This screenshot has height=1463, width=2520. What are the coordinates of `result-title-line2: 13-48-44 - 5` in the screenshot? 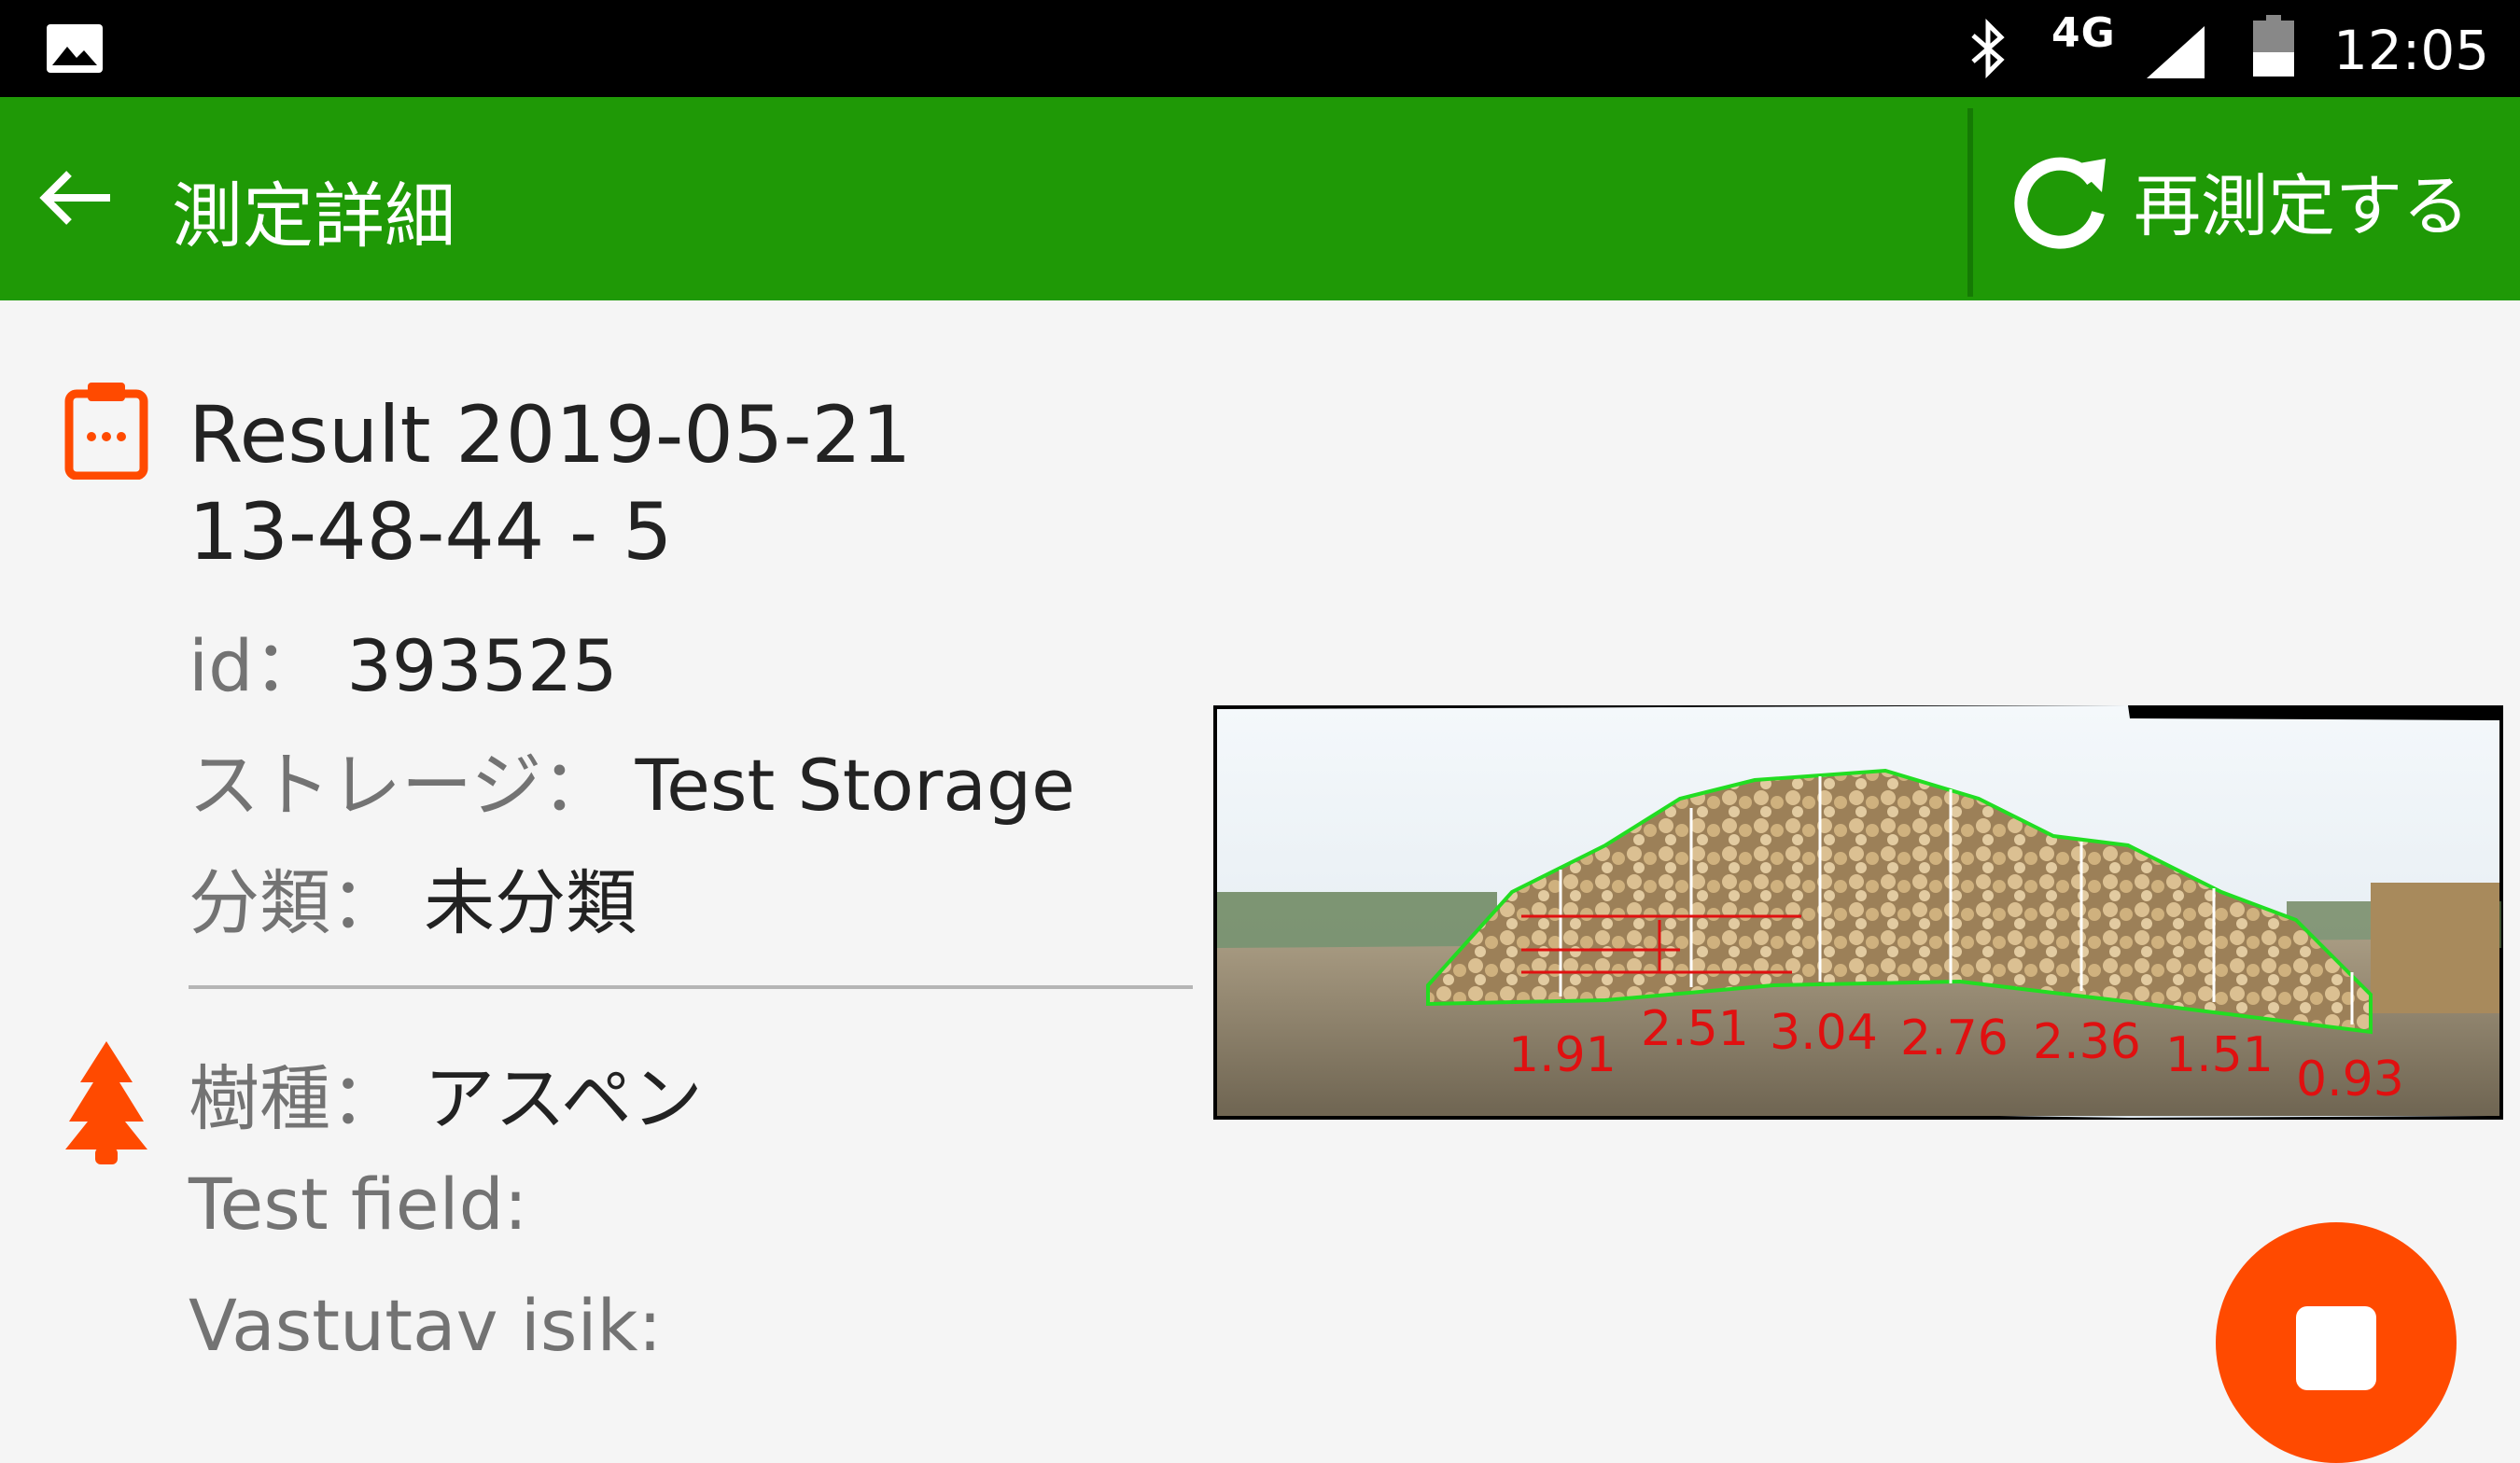 It's located at (431, 532).